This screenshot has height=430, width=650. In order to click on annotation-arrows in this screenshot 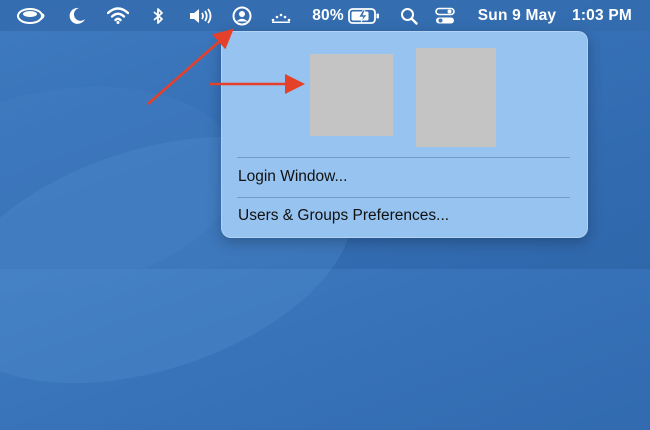, I will do `click(226, 66)`.